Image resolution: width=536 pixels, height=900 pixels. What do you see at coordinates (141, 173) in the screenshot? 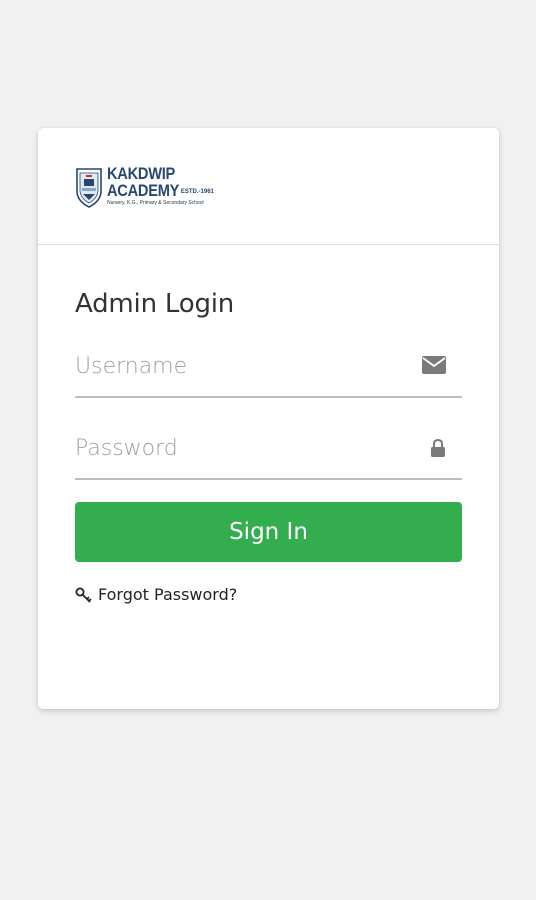
I see `logo-name-line1: KAKDWIP` at bounding box center [141, 173].